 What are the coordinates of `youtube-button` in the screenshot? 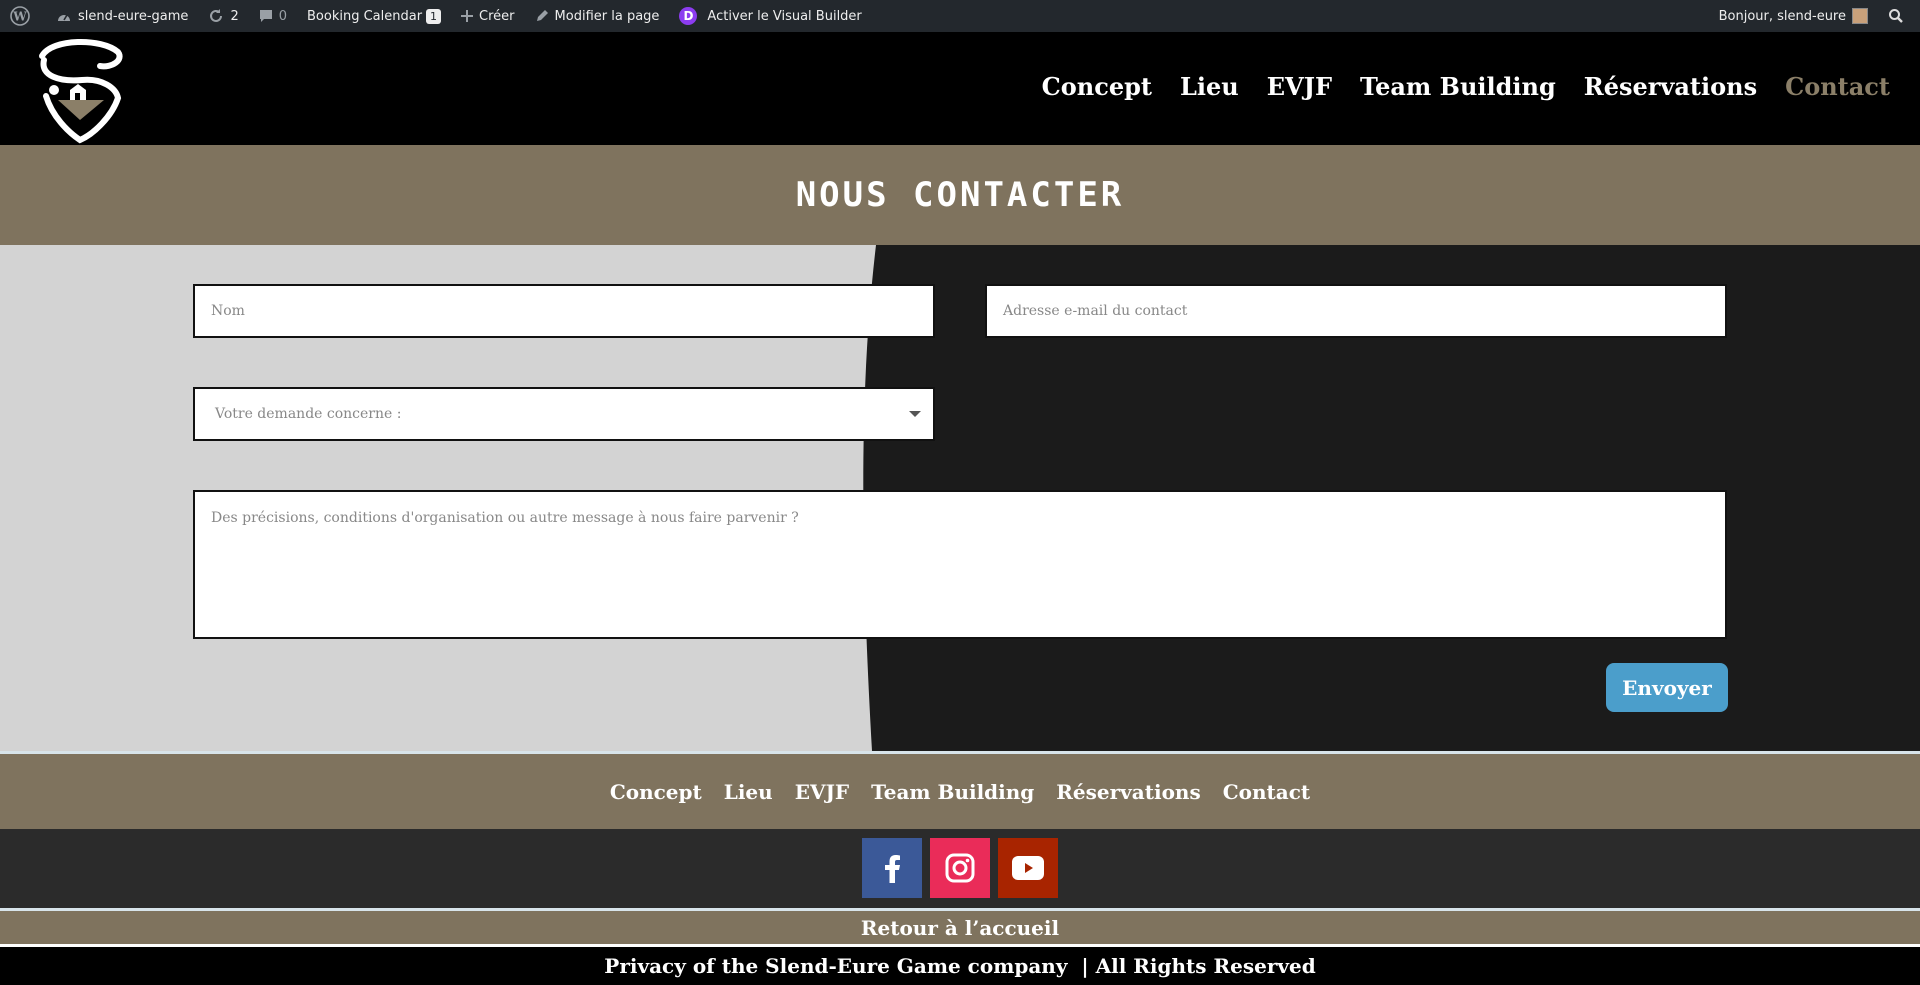 It's located at (1028, 868).